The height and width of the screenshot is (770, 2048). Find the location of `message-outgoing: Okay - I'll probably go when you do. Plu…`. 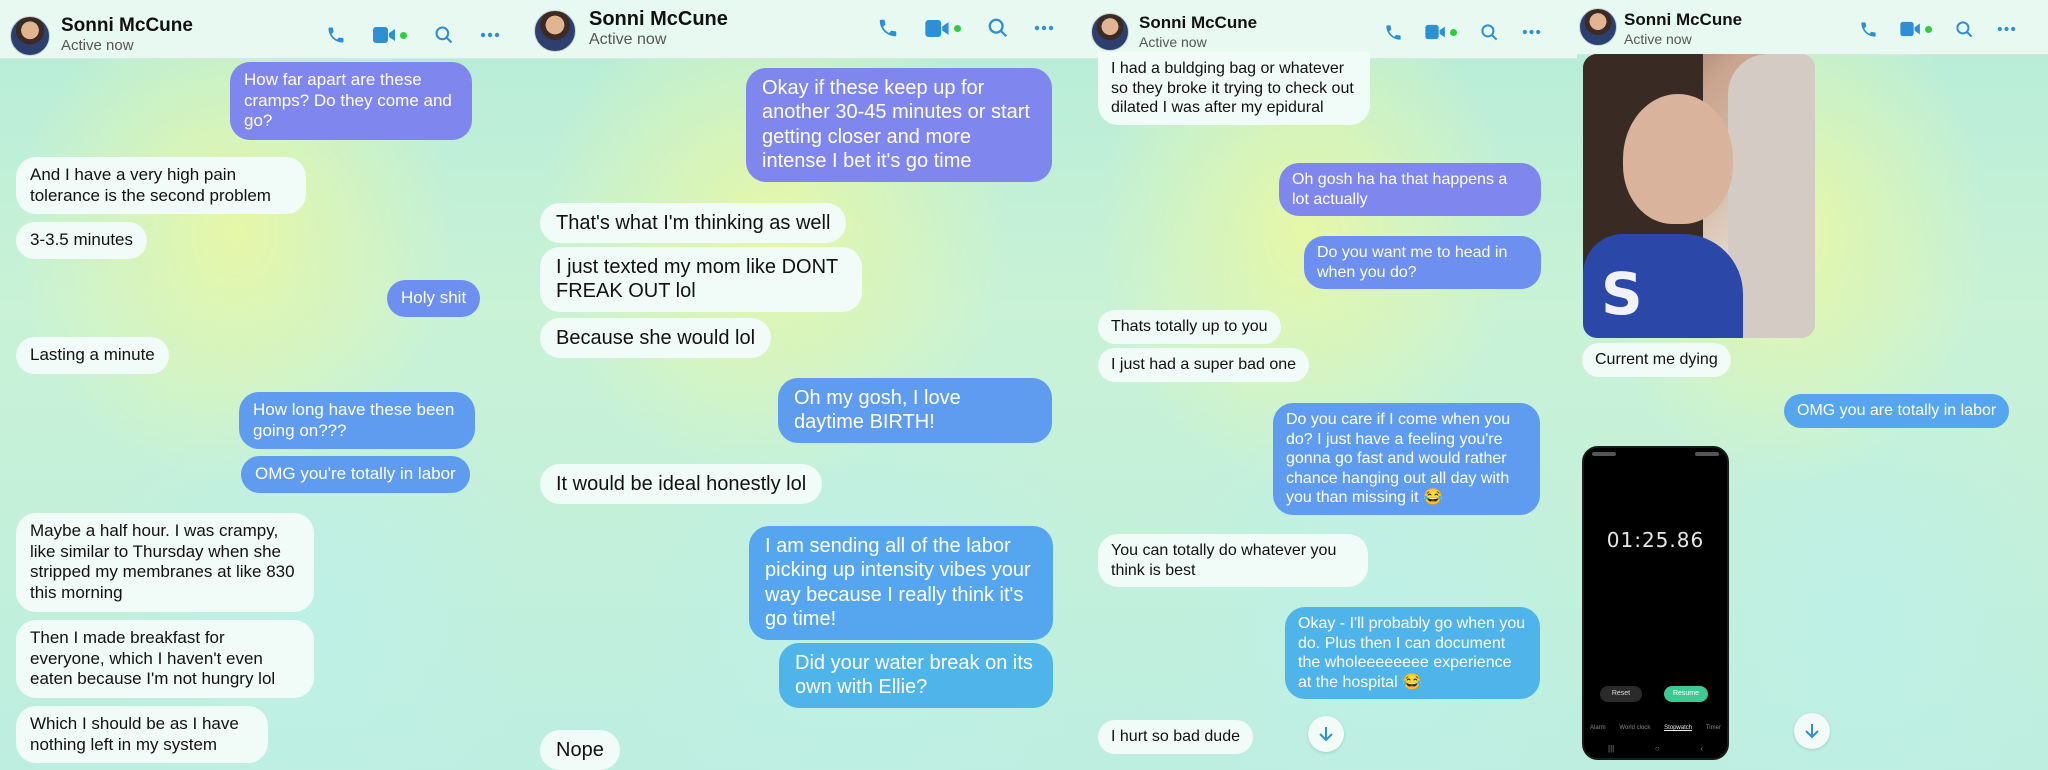

message-outgoing: Okay - I'll probably go when you do. Plu… is located at coordinates (1412, 653).